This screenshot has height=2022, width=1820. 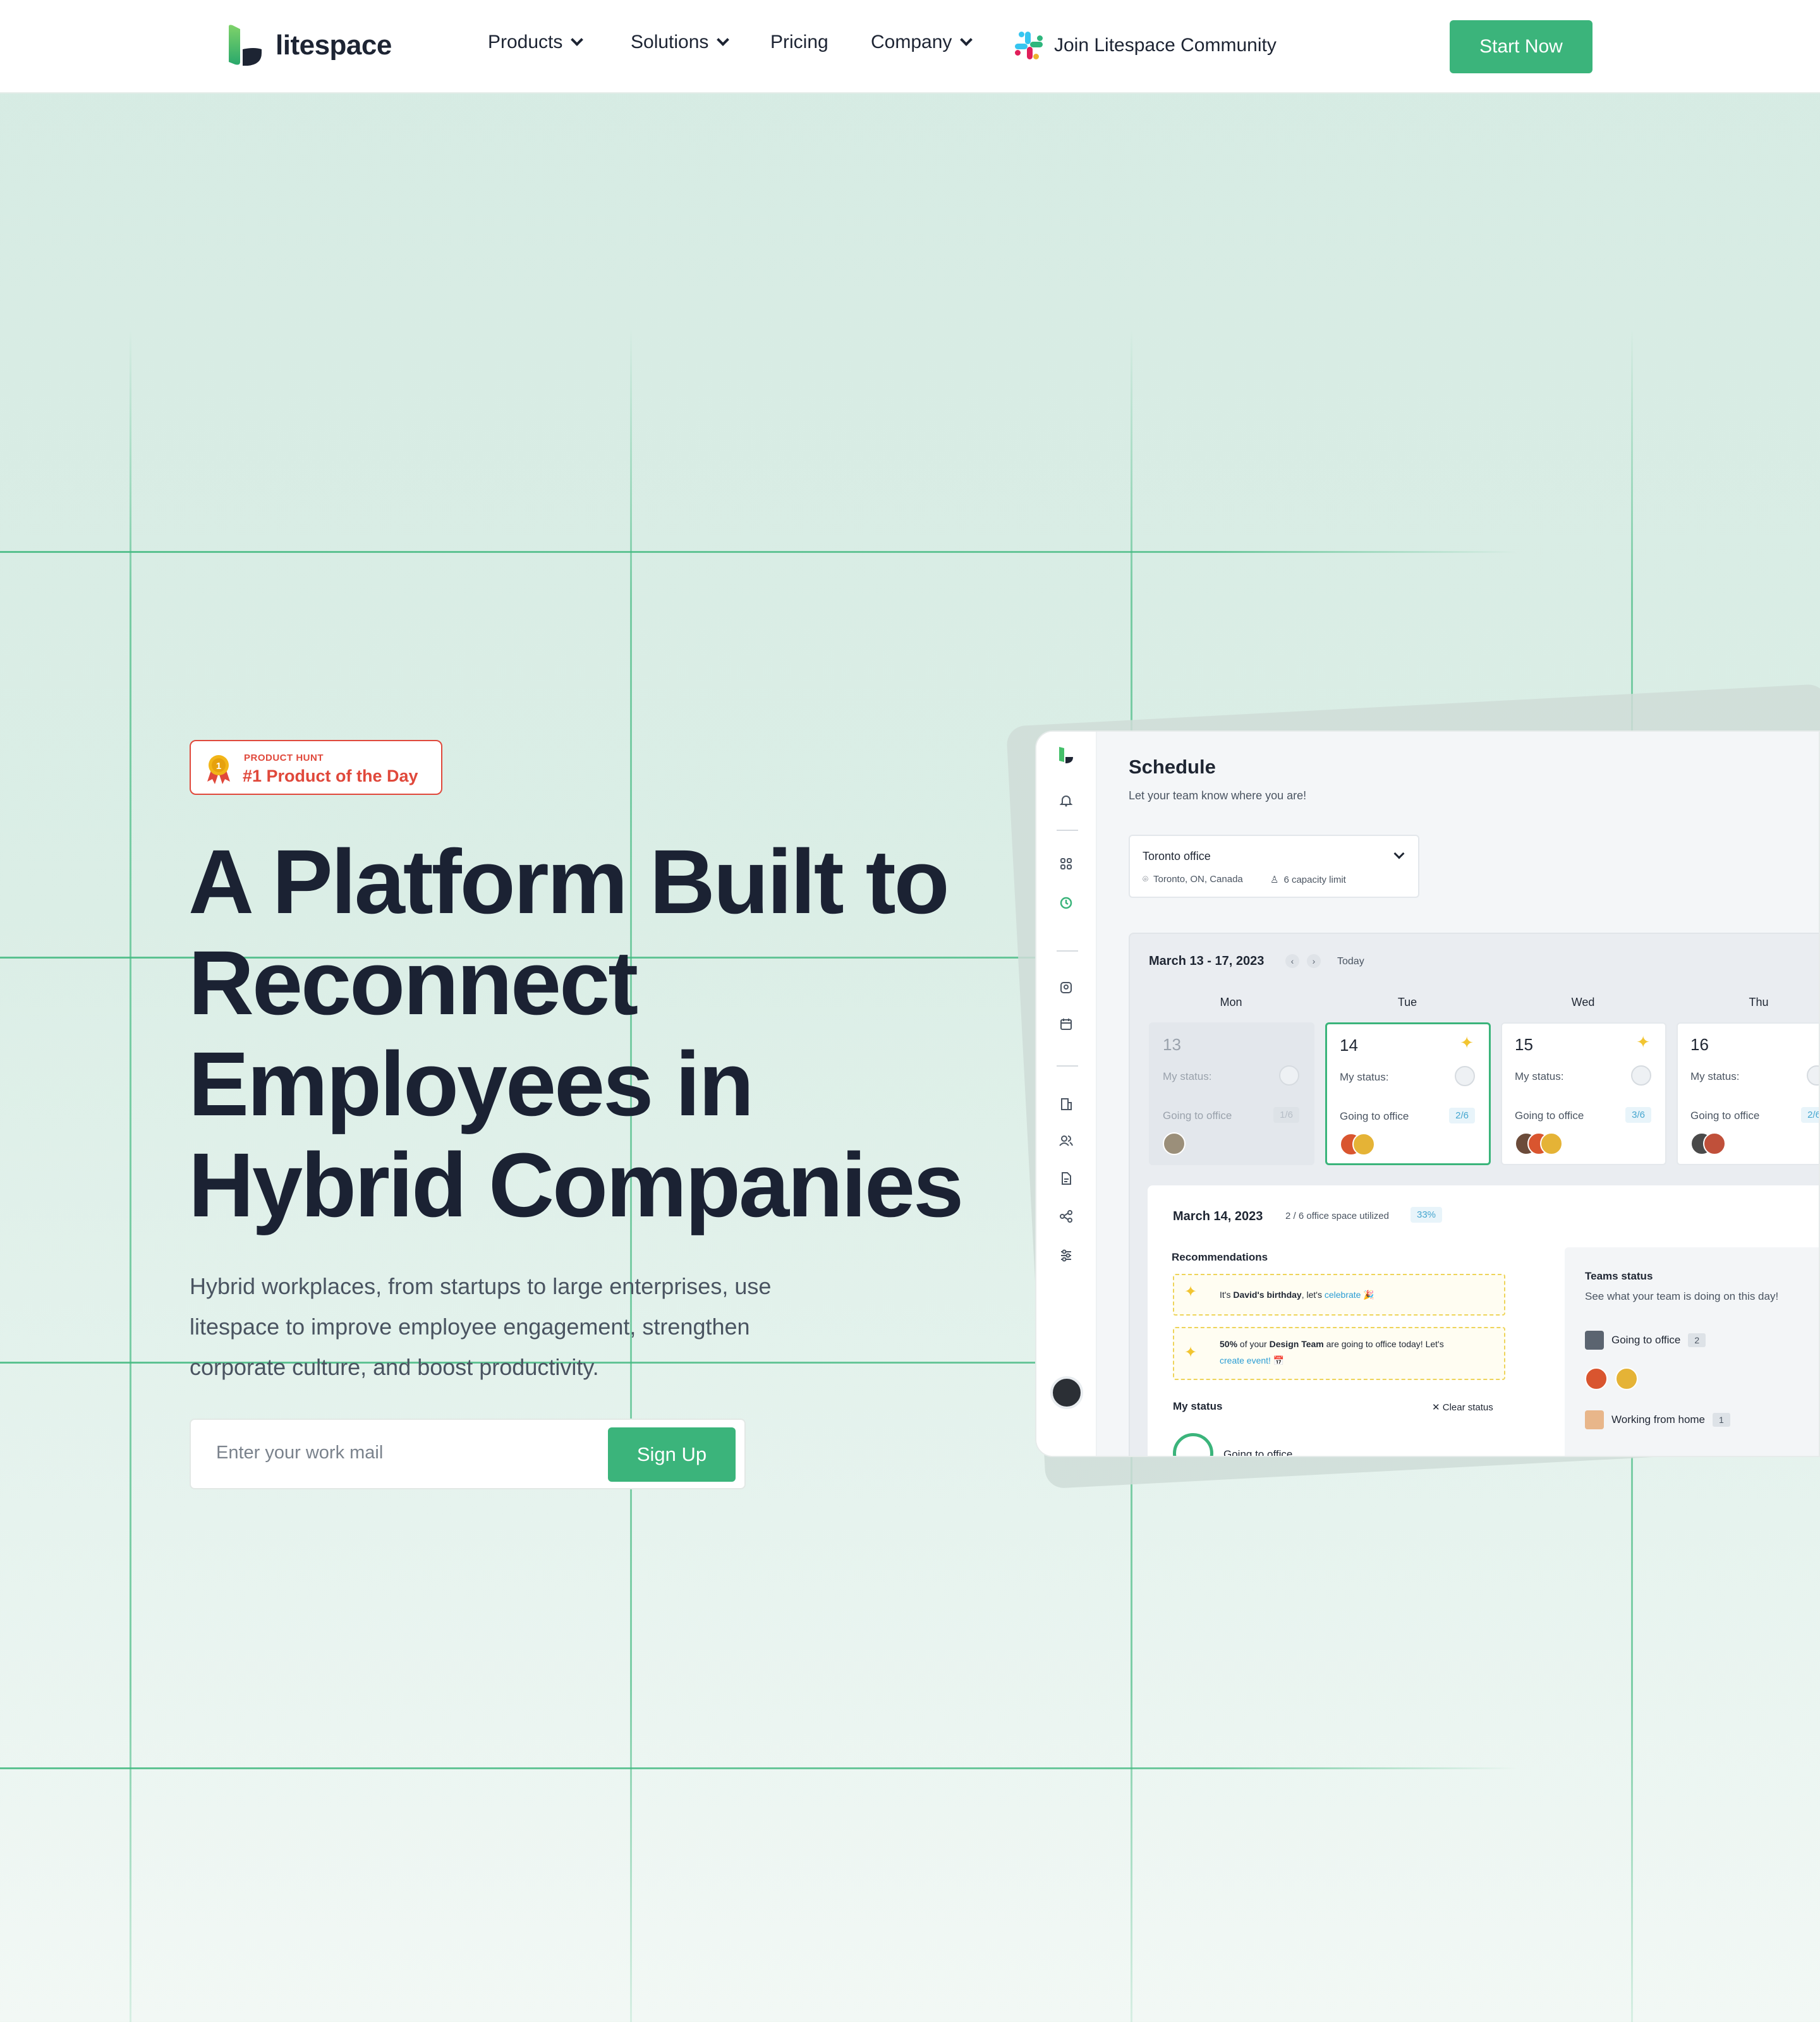 I want to click on nav-community-link: Join Litespace Community, so click(x=1145, y=45).